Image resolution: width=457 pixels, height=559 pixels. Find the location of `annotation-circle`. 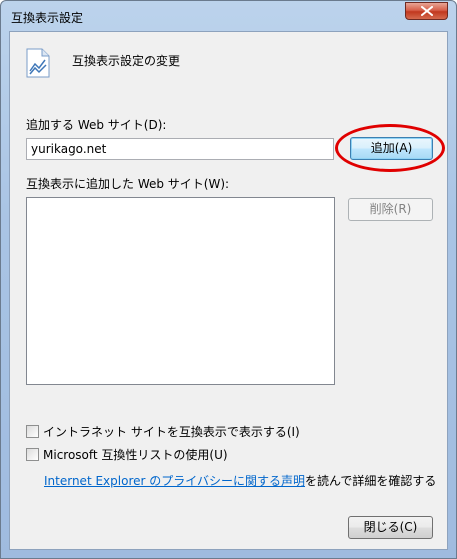

annotation-circle is located at coordinates (390, 148).